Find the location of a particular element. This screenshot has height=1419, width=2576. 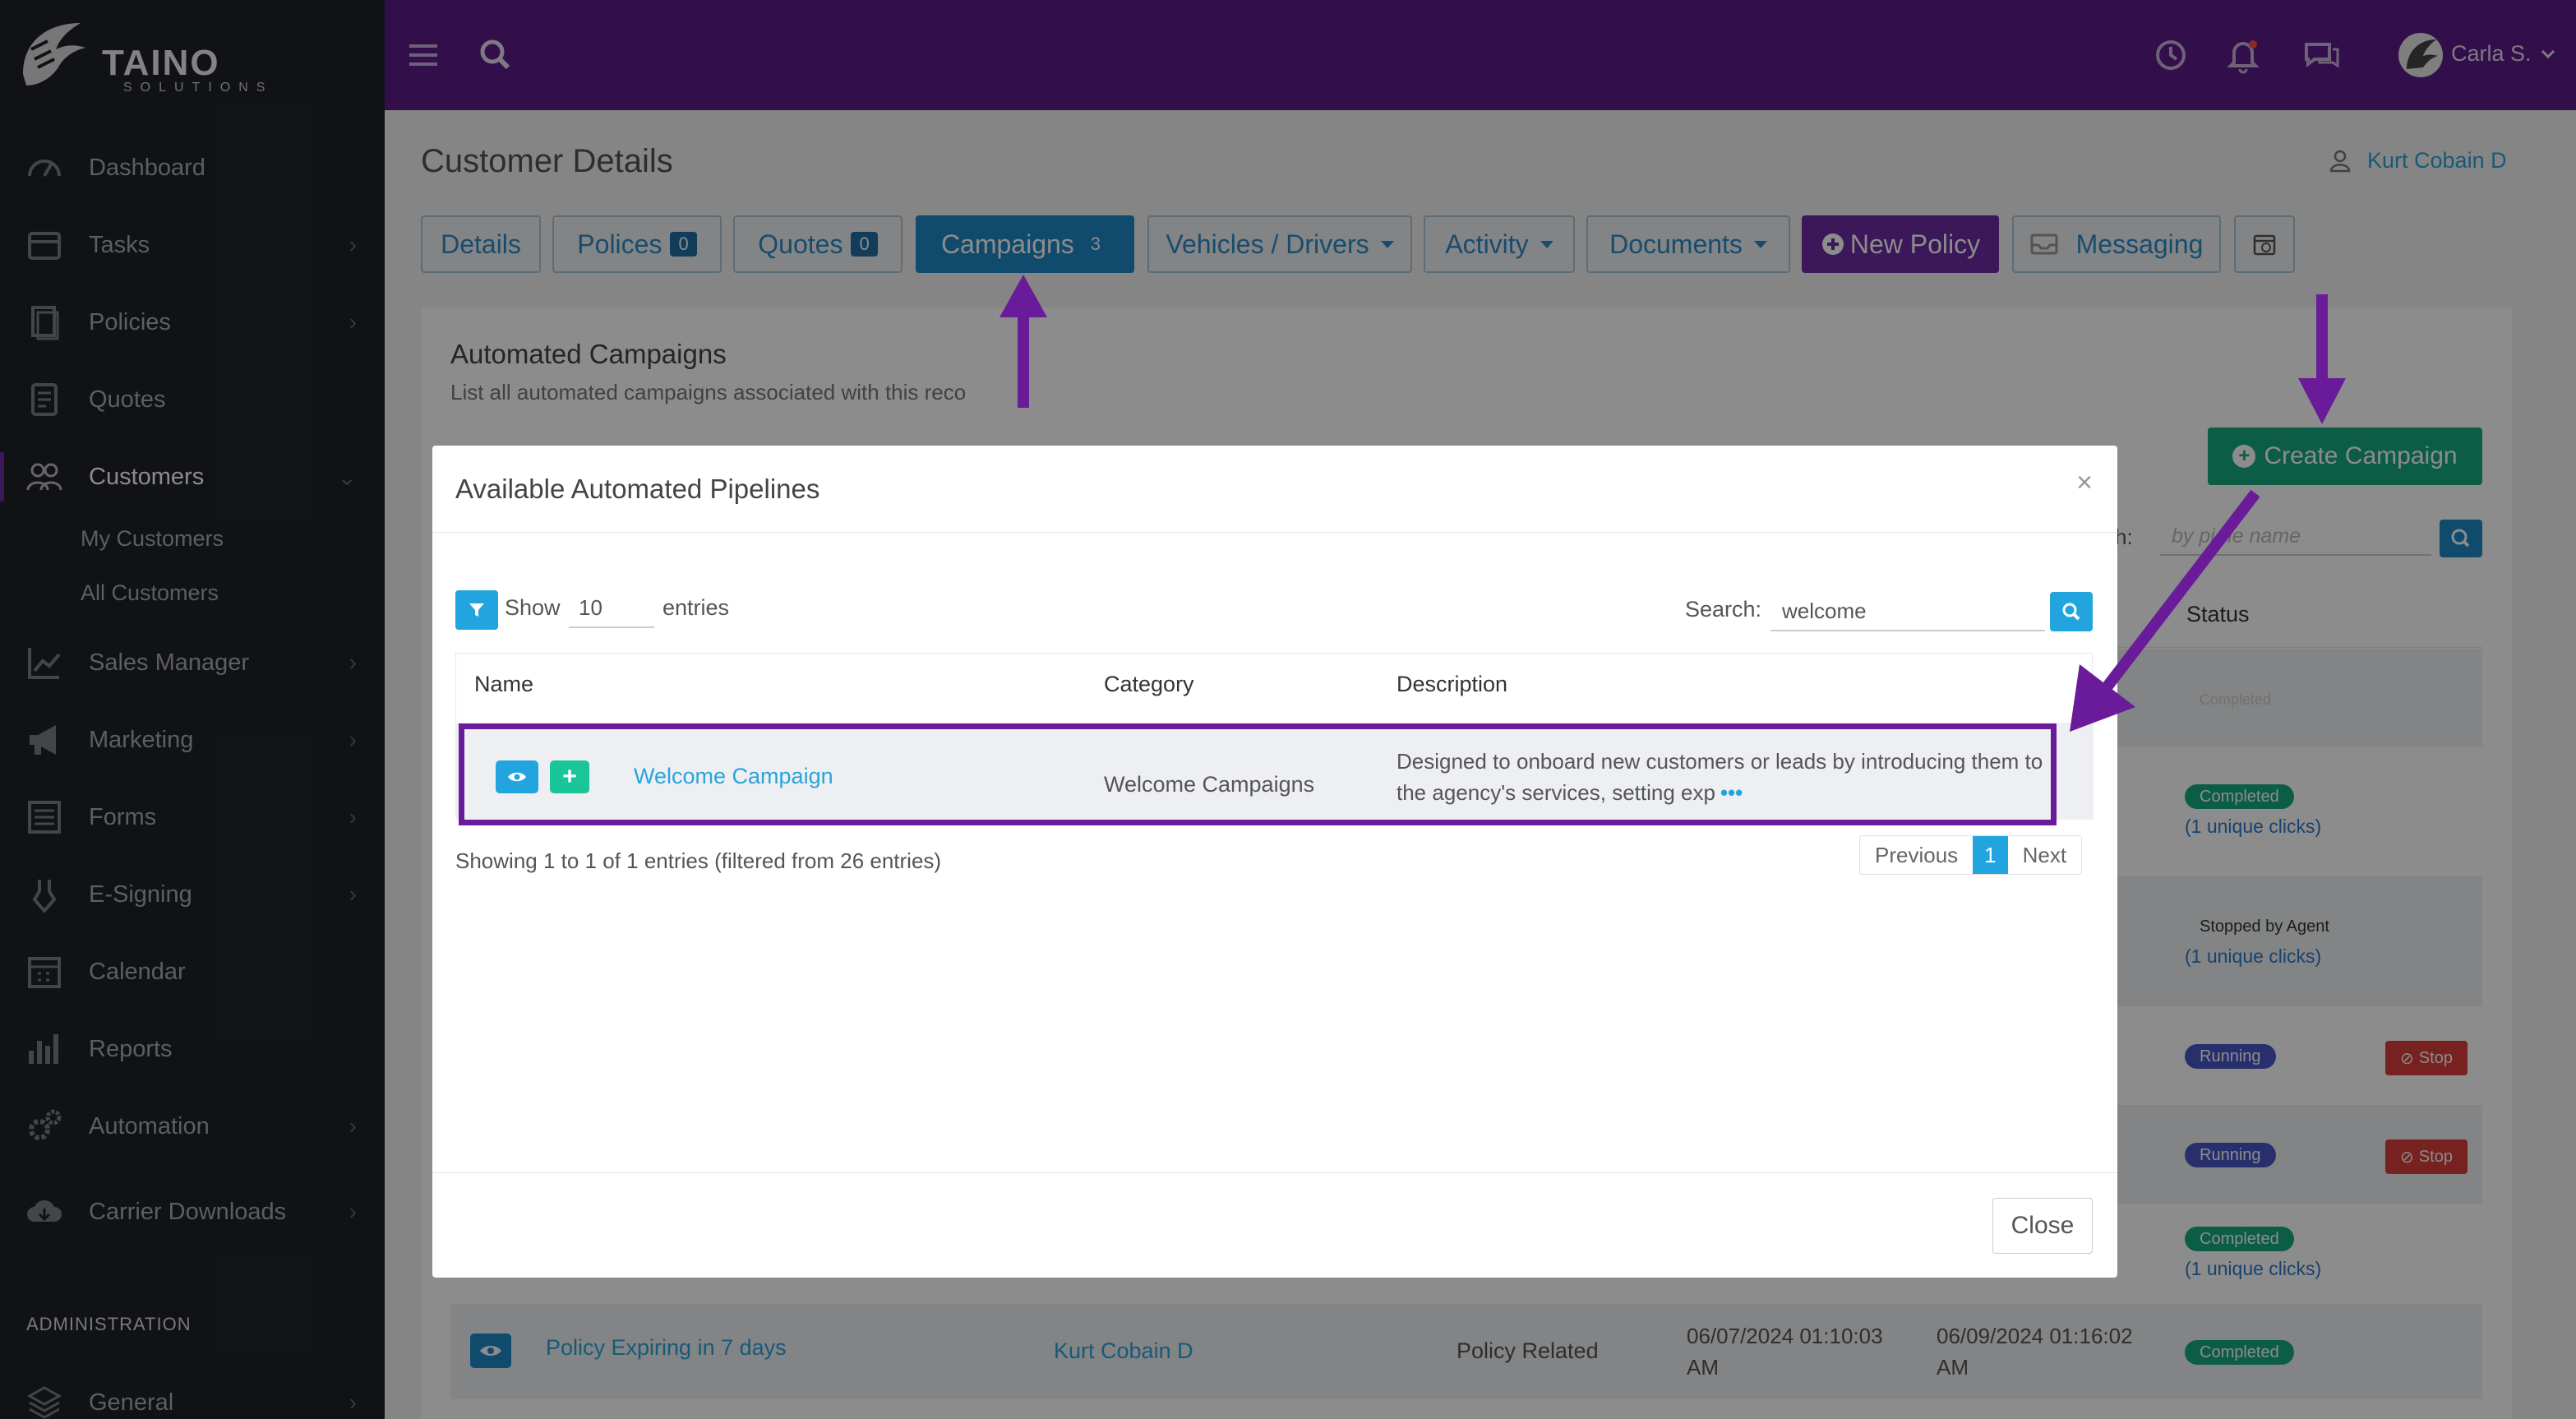

entries-per-page-input: 10 is located at coordinates (612, 608).